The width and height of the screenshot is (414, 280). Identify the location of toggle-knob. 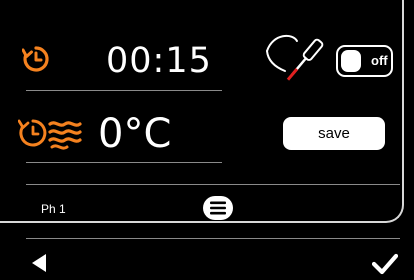
(351, 61).